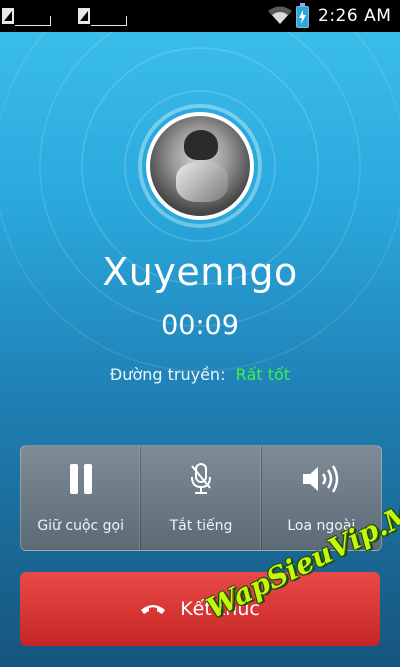 This screenshot has width=400, height=667. What do you see at coordinates (167, 374) in the screenshot?
I see `connection-quality-label: Đường truyền:` at bounding box center [167, 374].